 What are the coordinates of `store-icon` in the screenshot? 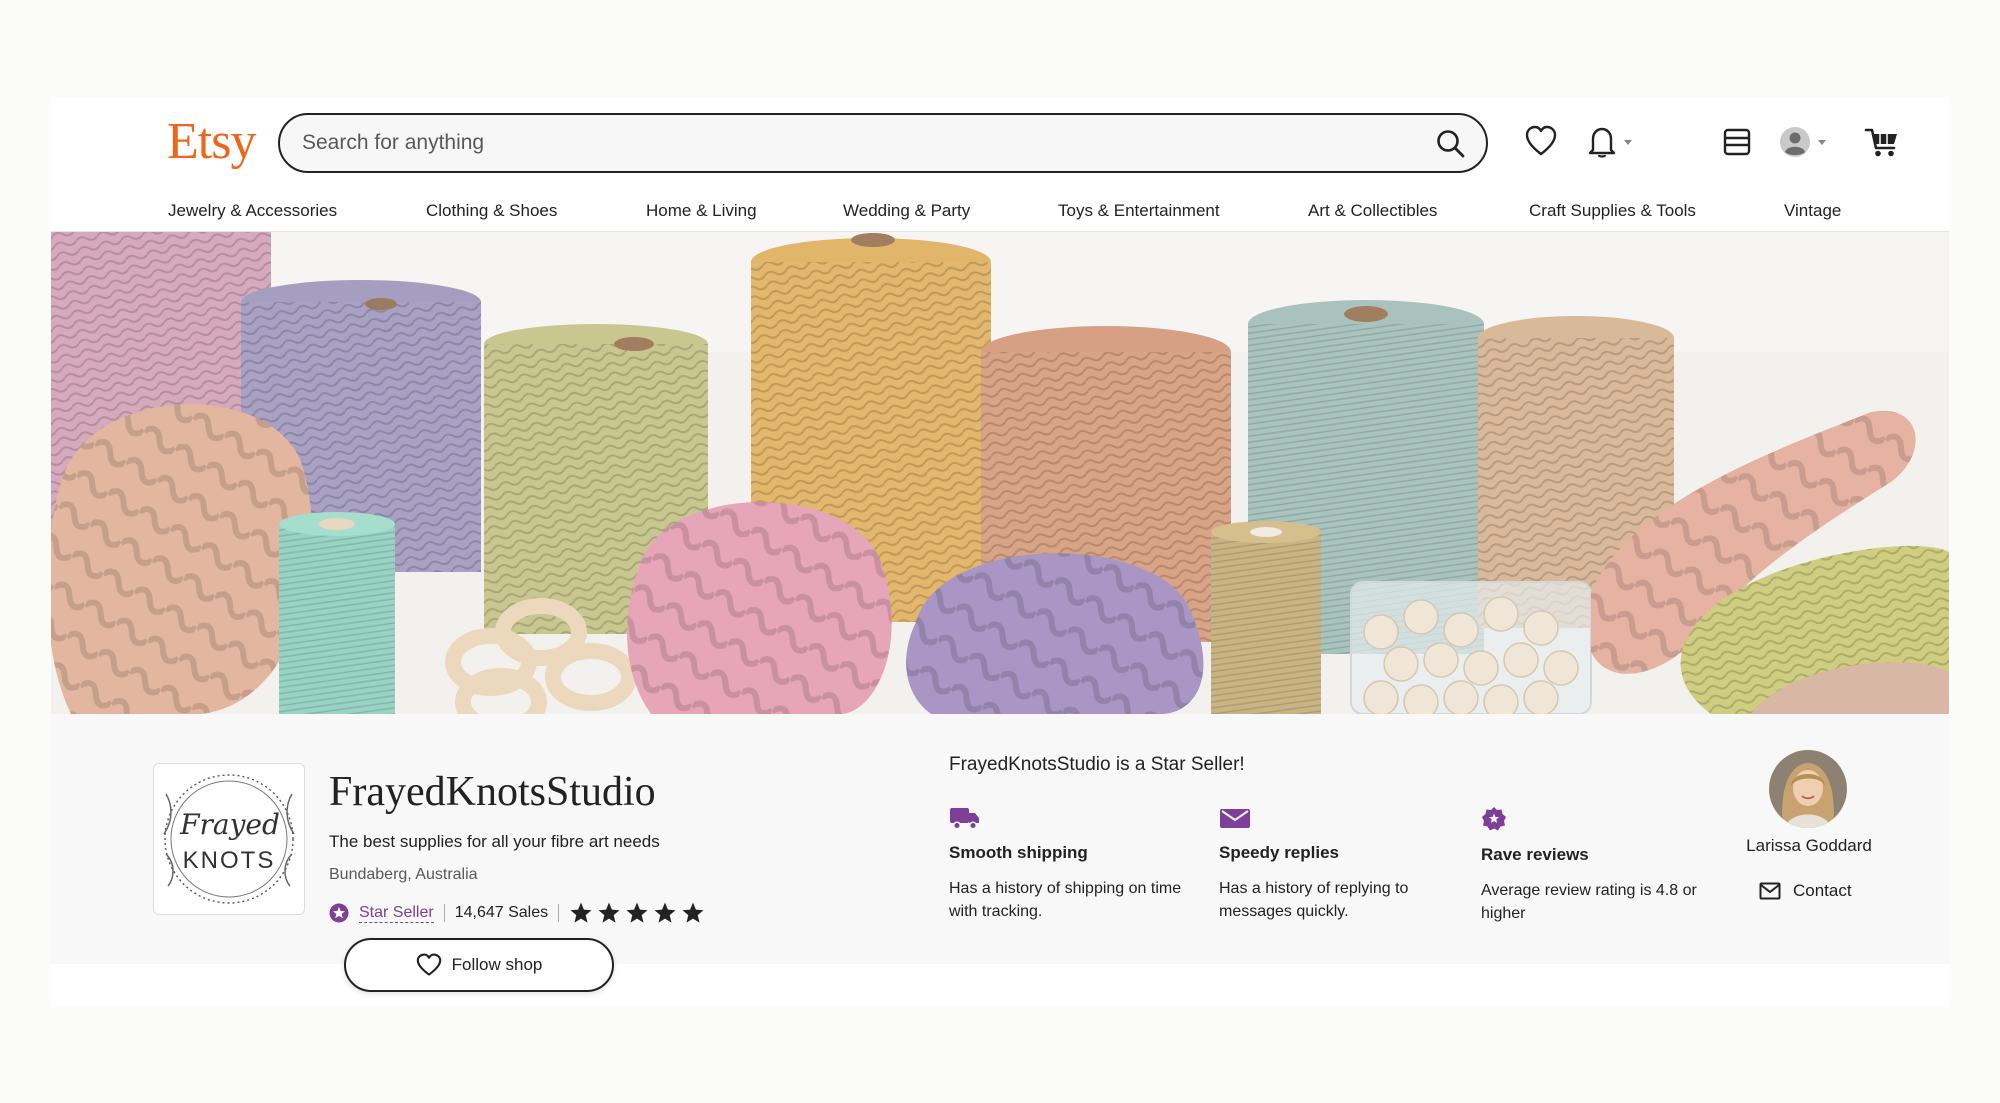 It's located at (1737, 142).